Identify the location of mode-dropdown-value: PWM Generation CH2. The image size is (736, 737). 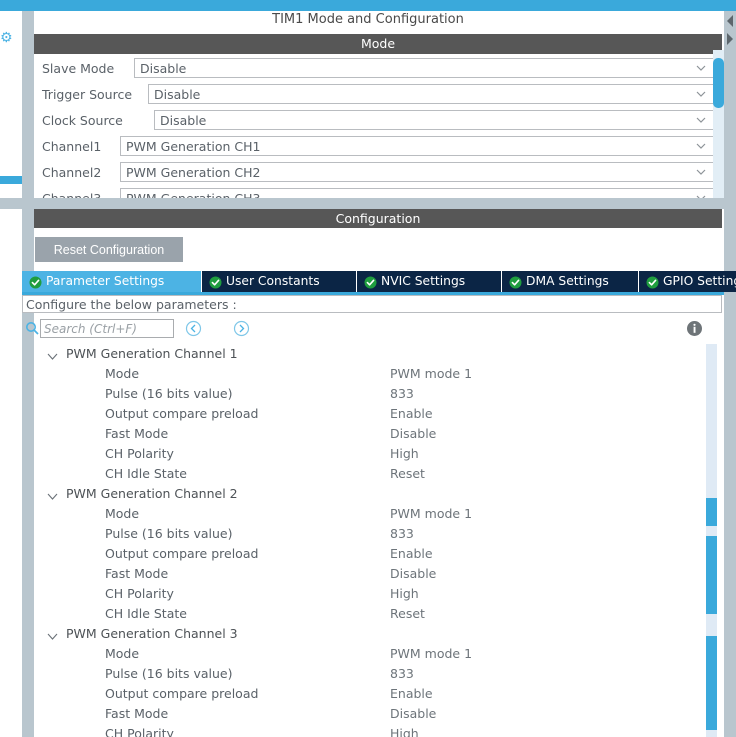
(193, 172).